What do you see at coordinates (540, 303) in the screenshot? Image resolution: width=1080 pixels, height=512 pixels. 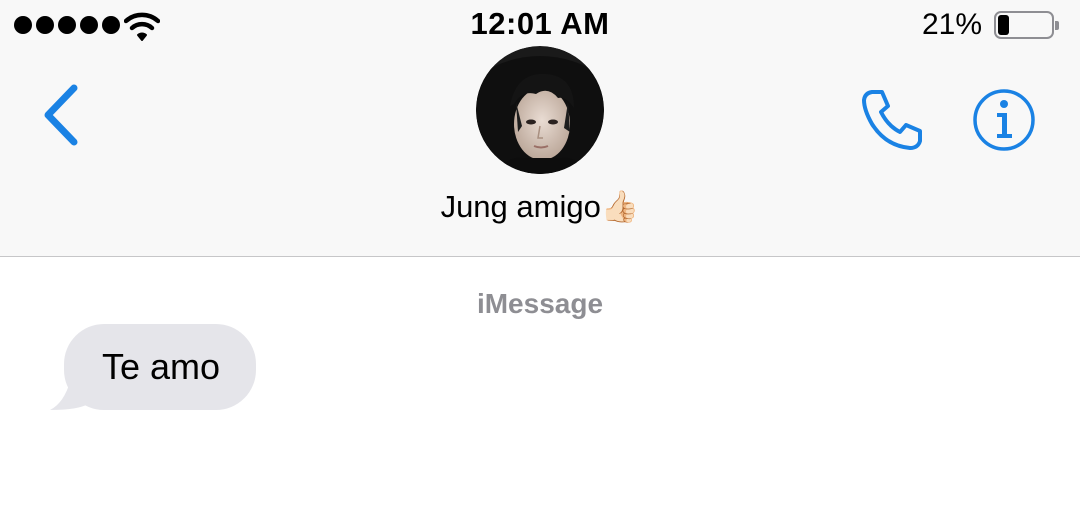 I see `service-label: iMessage` at bounding box center [540, 303].